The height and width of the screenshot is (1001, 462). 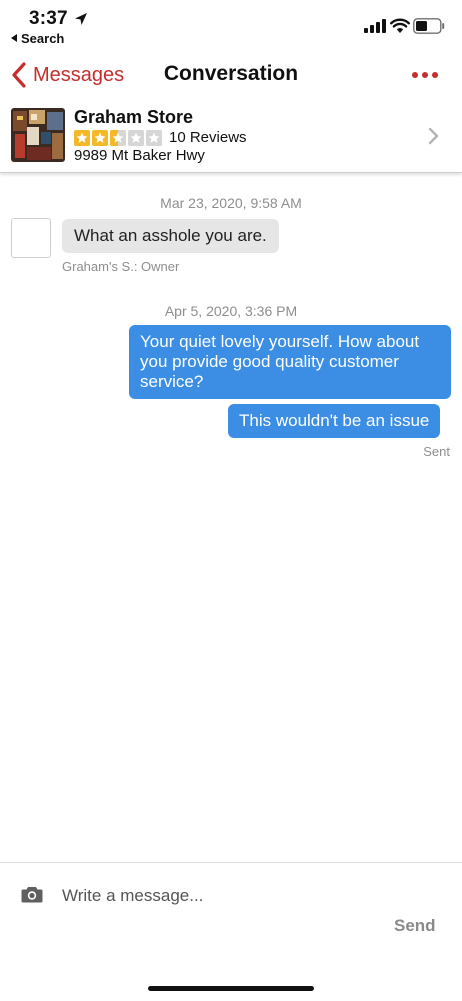 What do you see at coordinates (121, 266) in the screenshot?
I see `sender-label: Graham's S.: Owner` at bounding box center [121, 266].